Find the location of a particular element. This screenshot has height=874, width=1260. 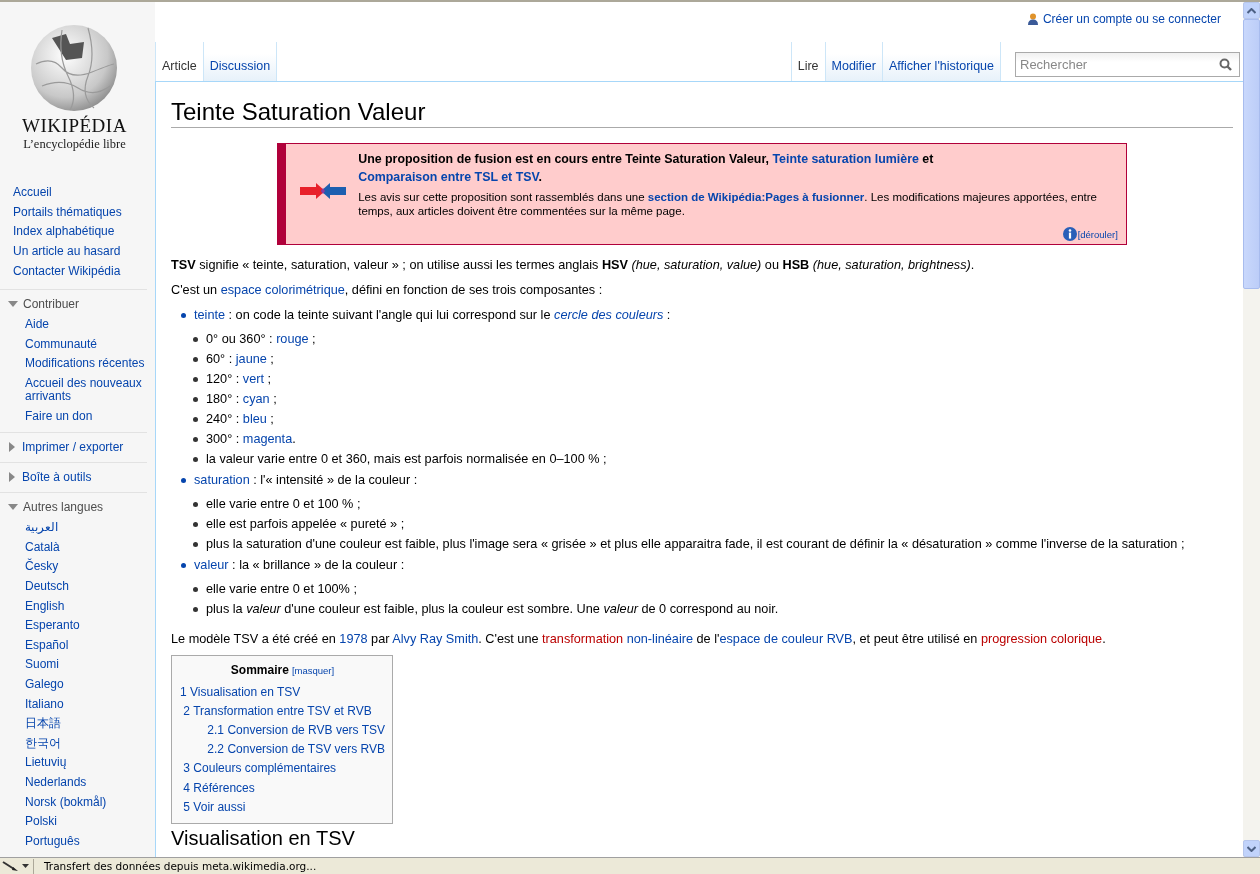

toc-link: 3 Couleurs complémentaires is located at coordinates (284, 769).